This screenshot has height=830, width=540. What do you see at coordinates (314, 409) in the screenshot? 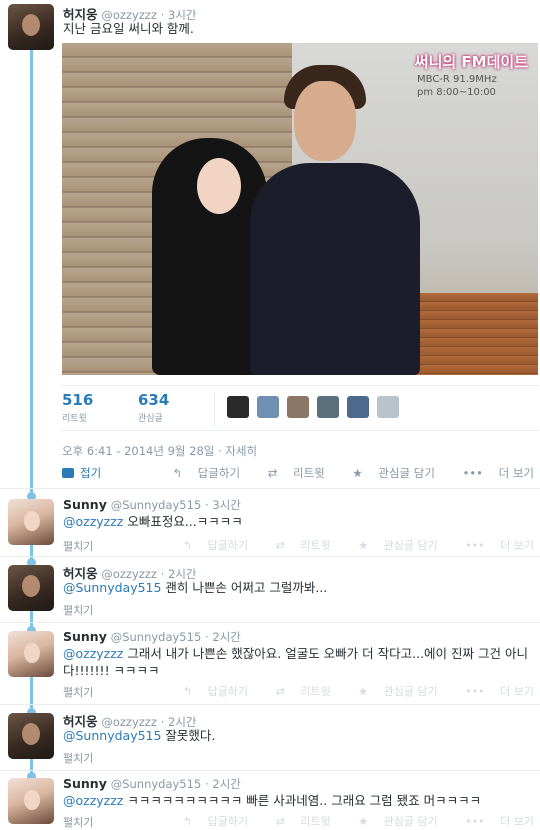
I see `favoriter-avatars` at bounding box center [314, 409].